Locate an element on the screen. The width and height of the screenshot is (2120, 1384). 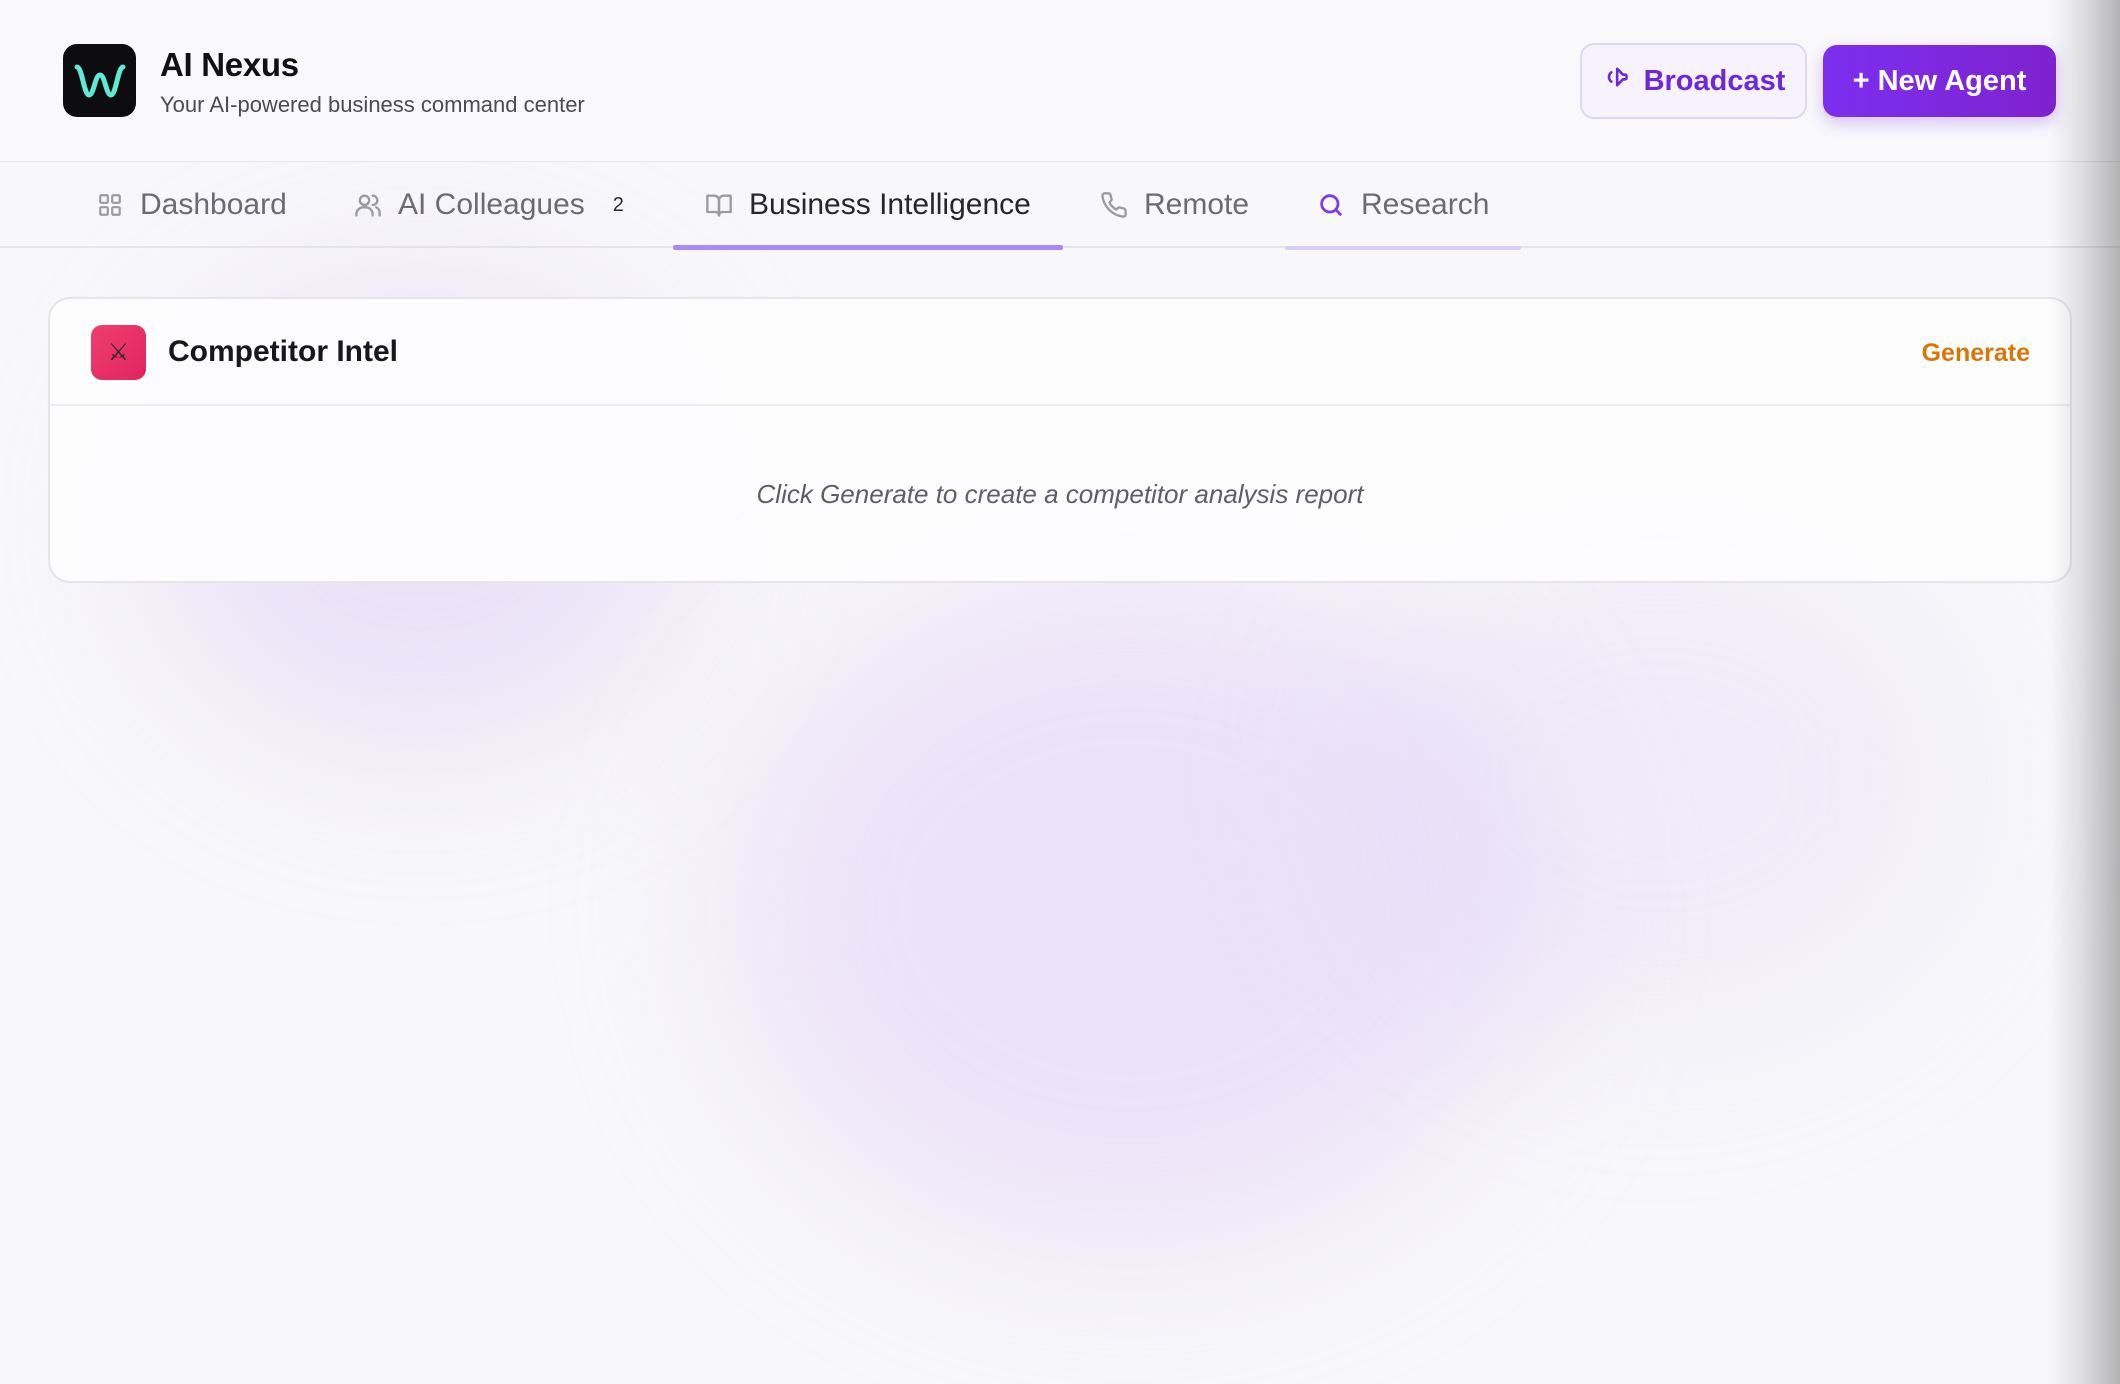
tab-label: Remote is located at coordinates (1197, 204).